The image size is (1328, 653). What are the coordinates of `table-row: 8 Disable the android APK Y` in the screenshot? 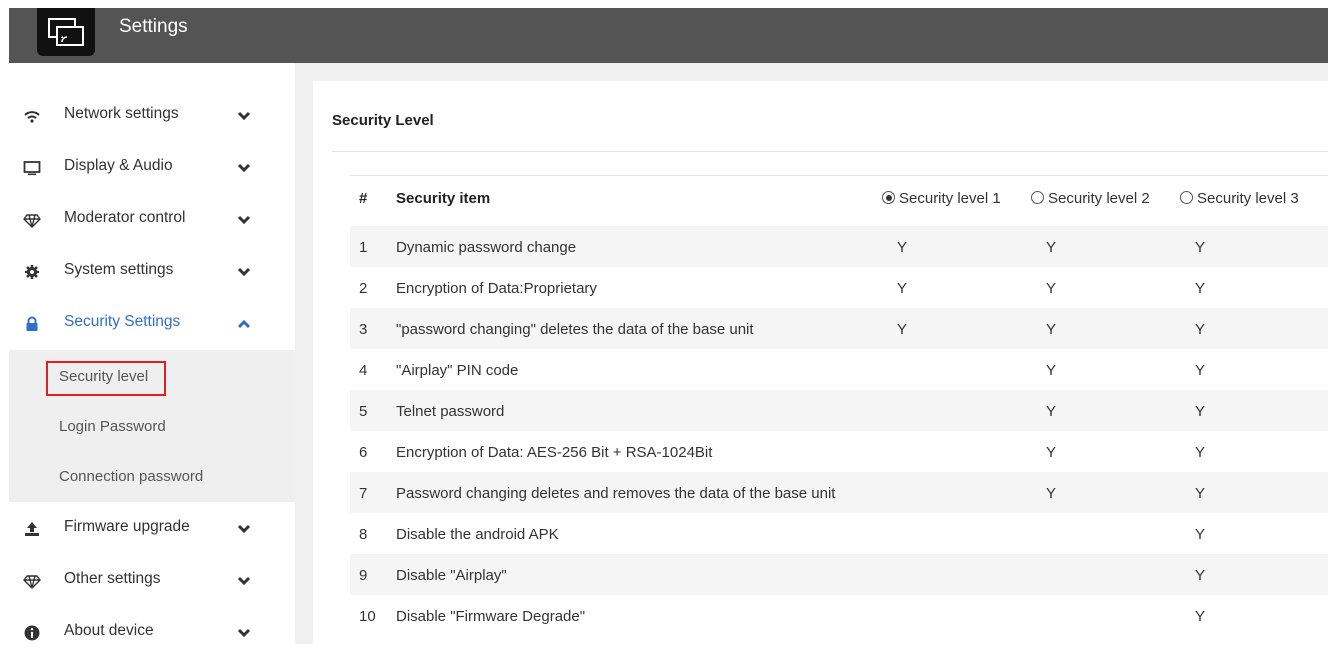 It's located at (839, 533).